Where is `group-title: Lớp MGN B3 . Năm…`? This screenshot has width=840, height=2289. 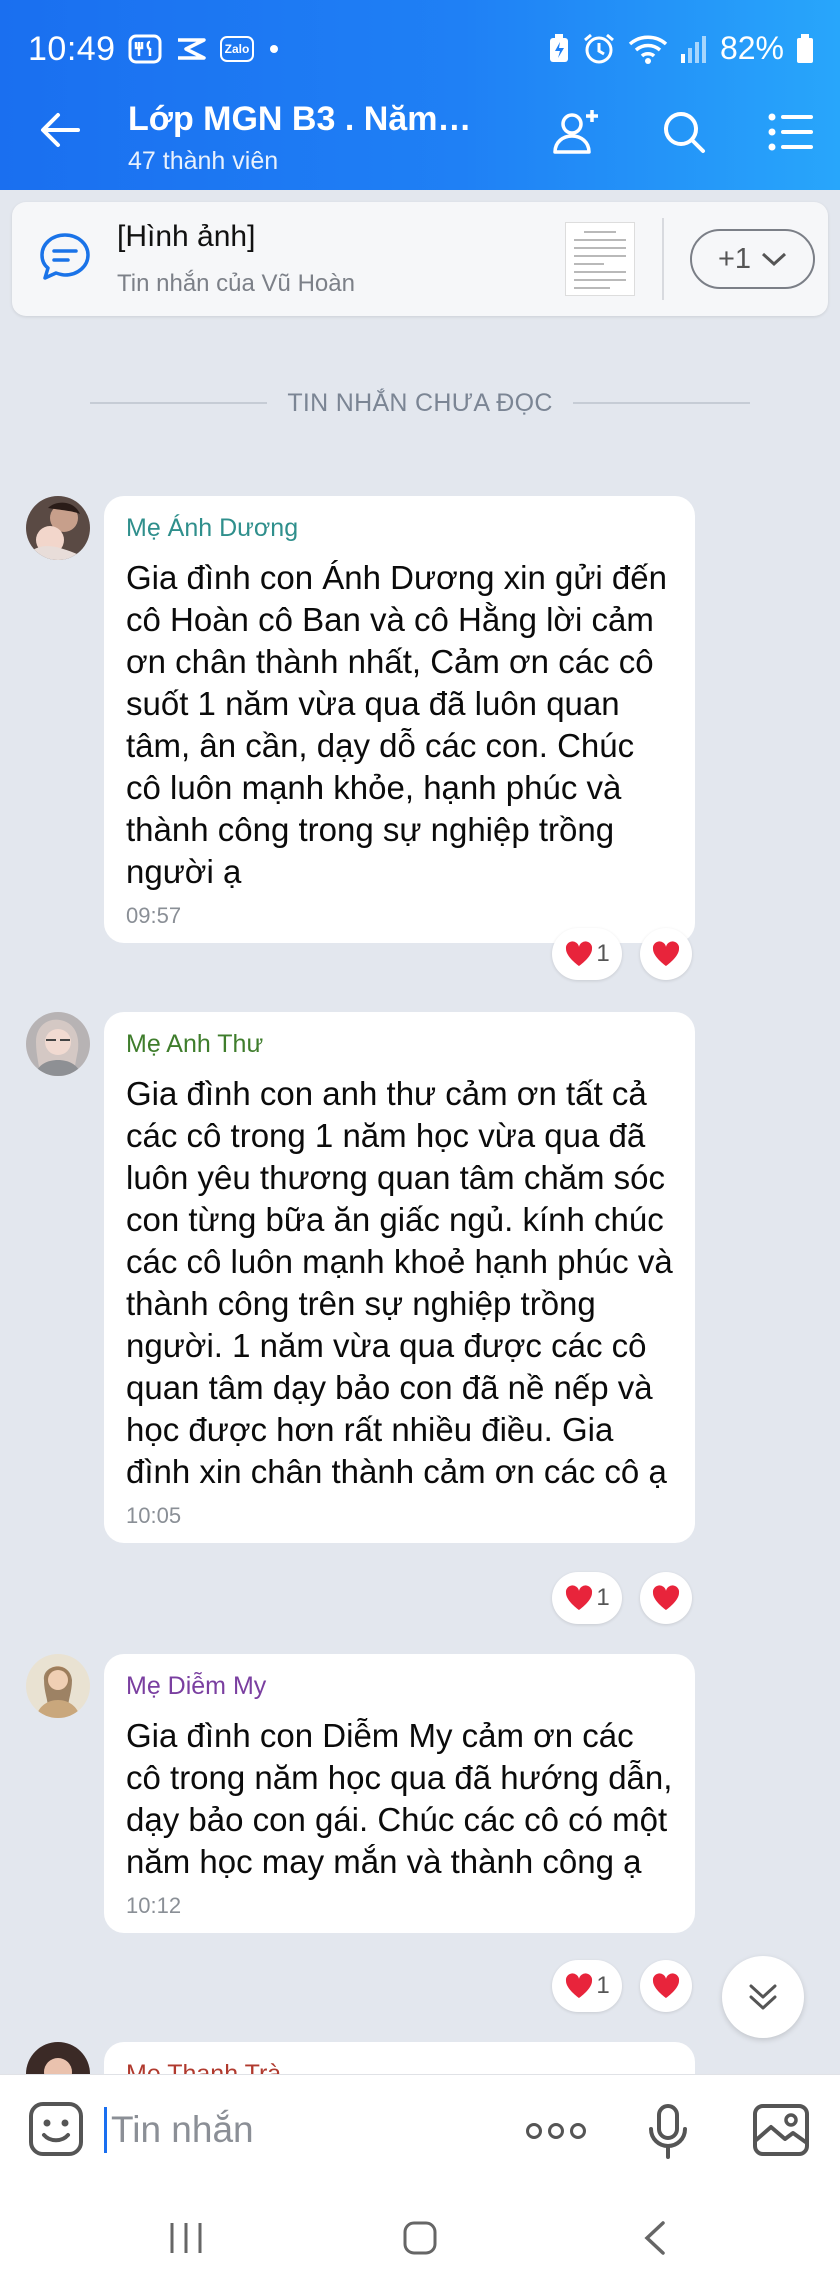 group-title: Lớp MGN B3 . Năm… is located at coordinates (300, 119).